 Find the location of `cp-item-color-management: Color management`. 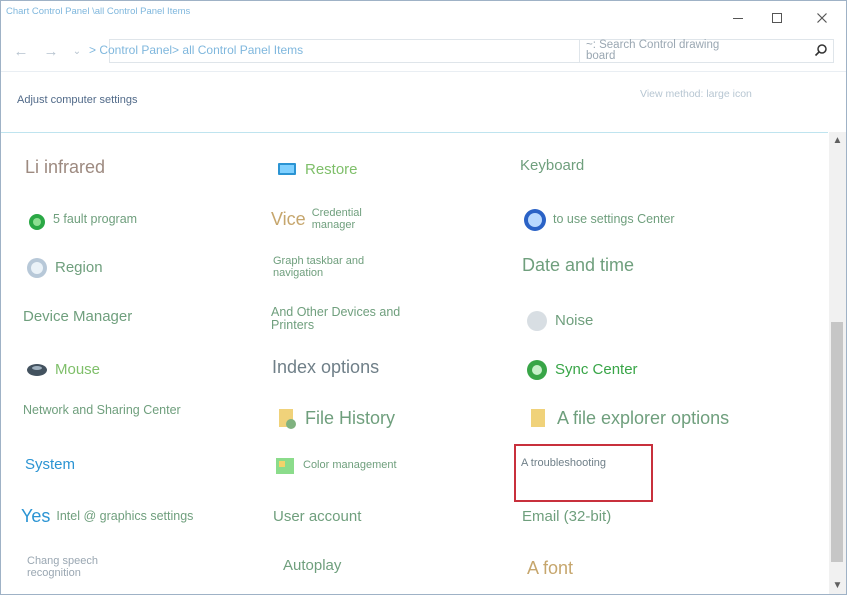

cp-item-color-management: Color management is located at coordinates (335, 466).